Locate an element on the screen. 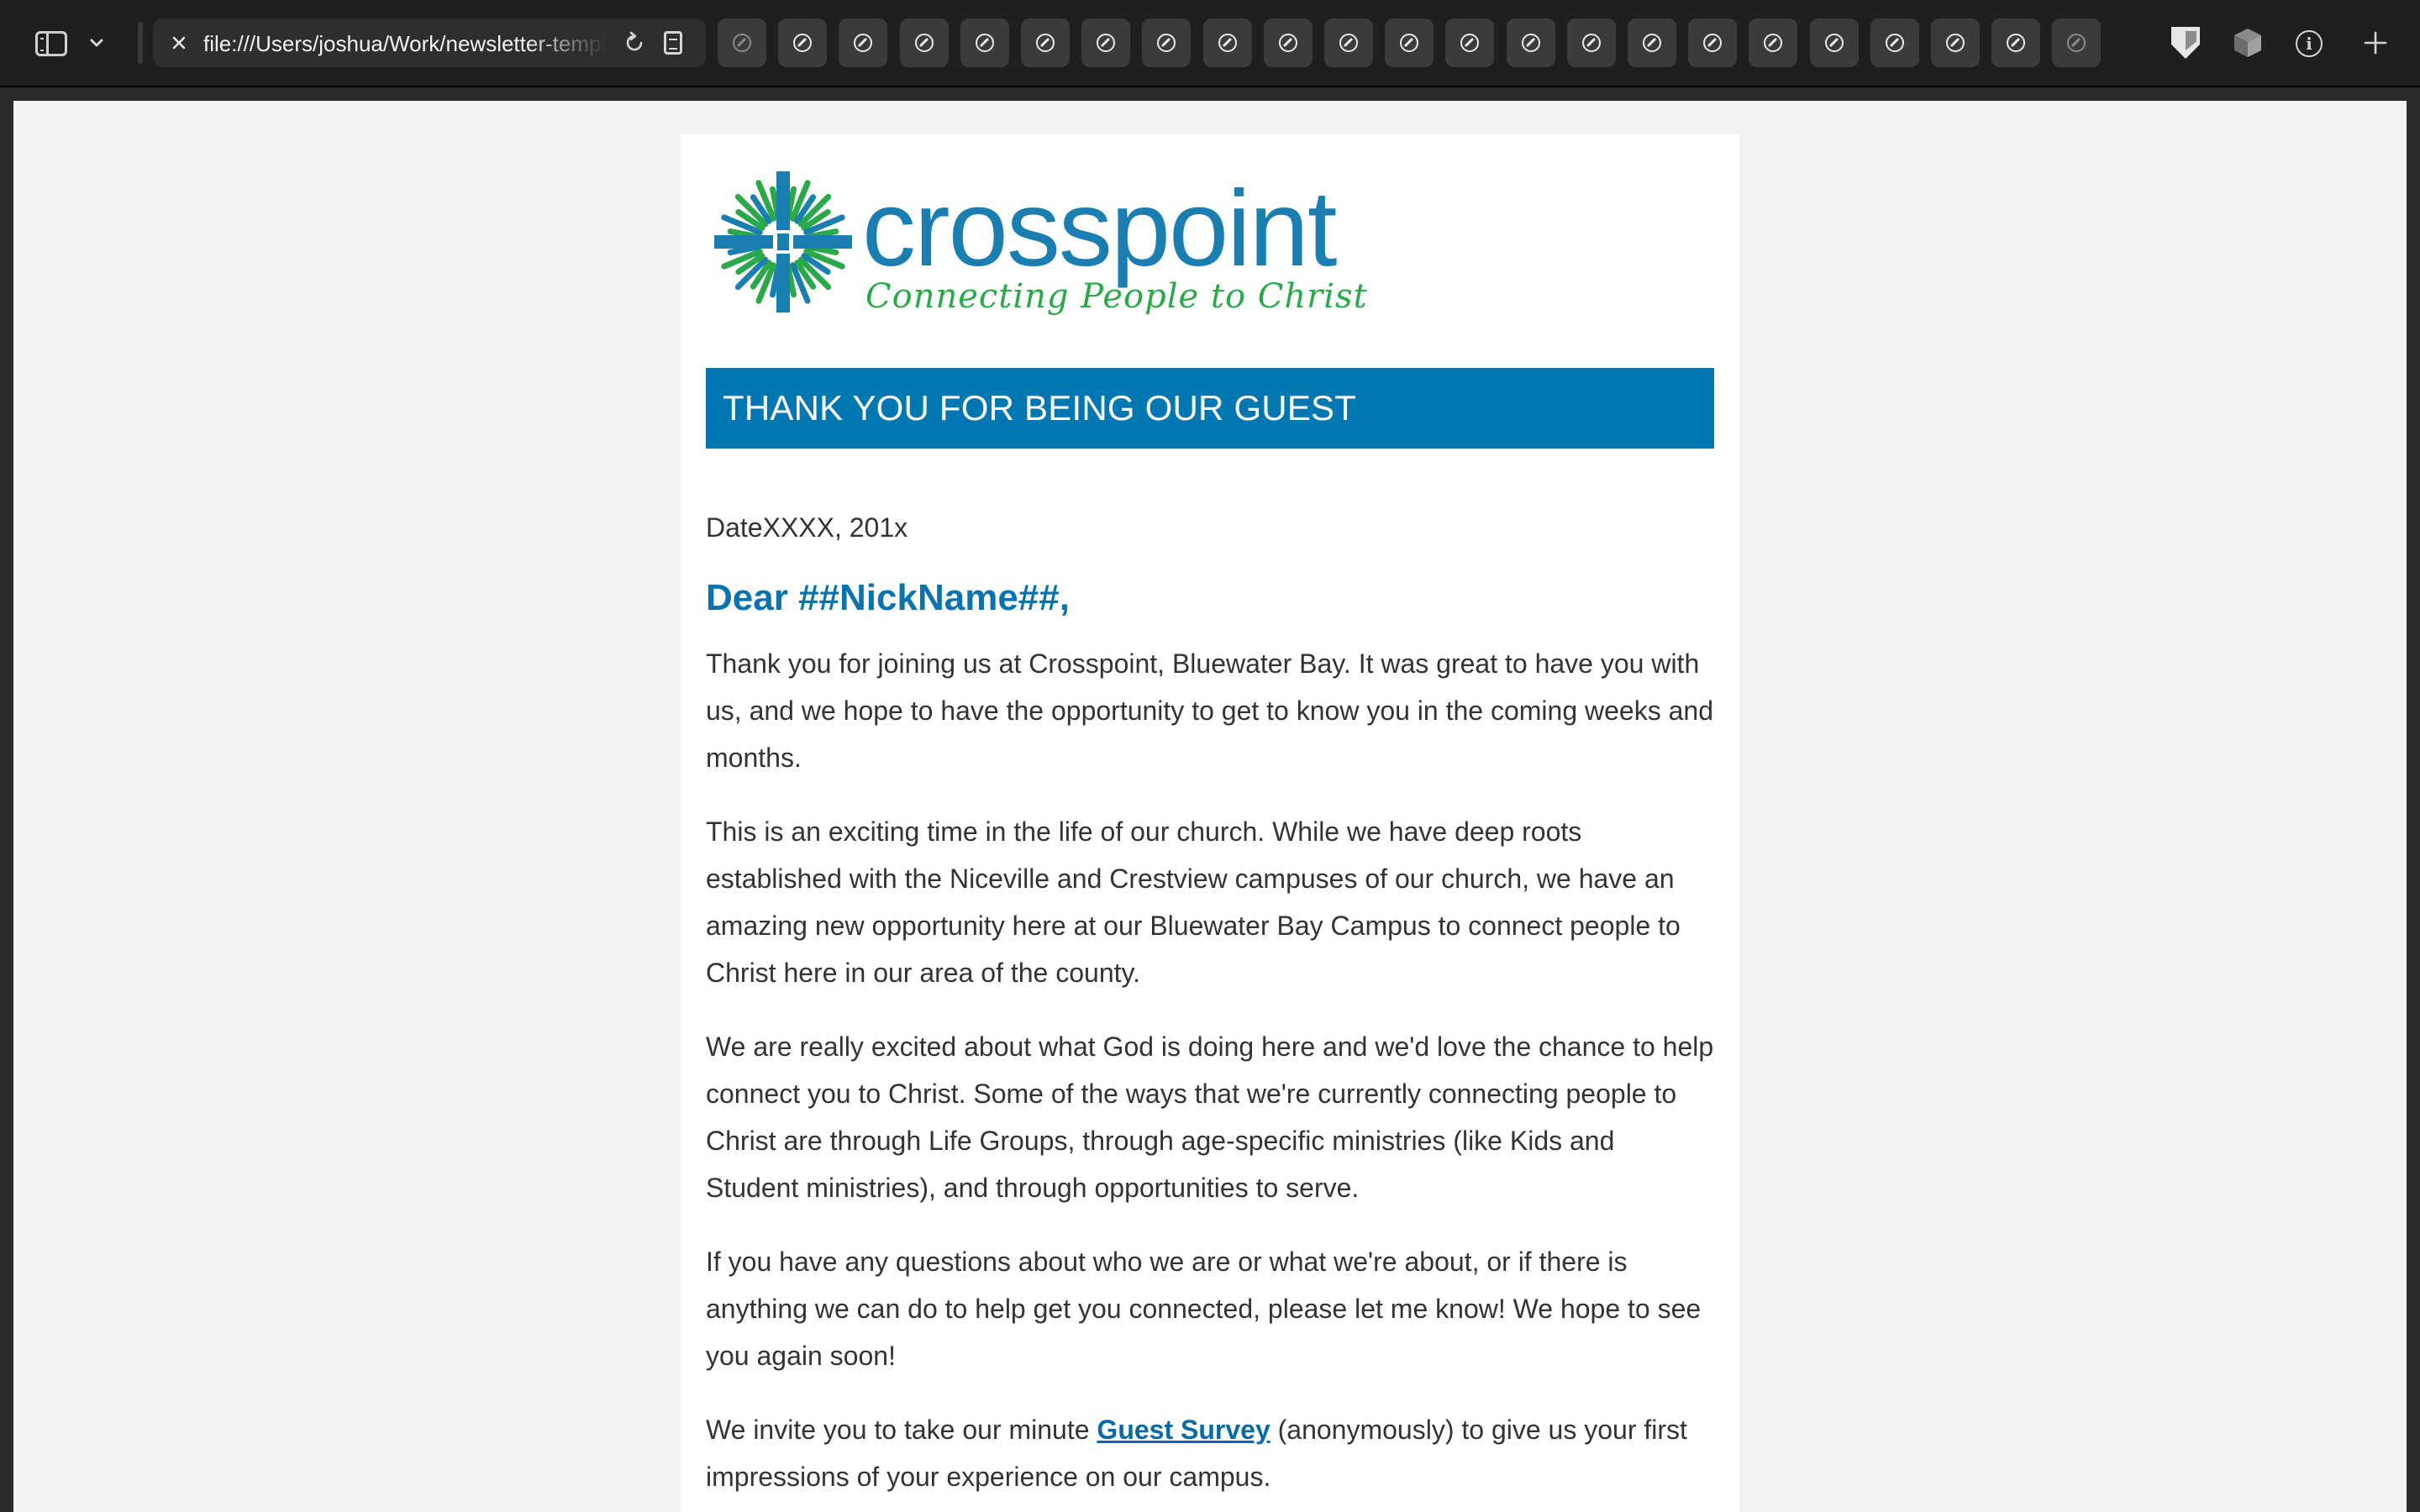 This screenshot has width=2420, height=1512. logo-wordmark: crosspoint is located at coordinates (1100, 229).